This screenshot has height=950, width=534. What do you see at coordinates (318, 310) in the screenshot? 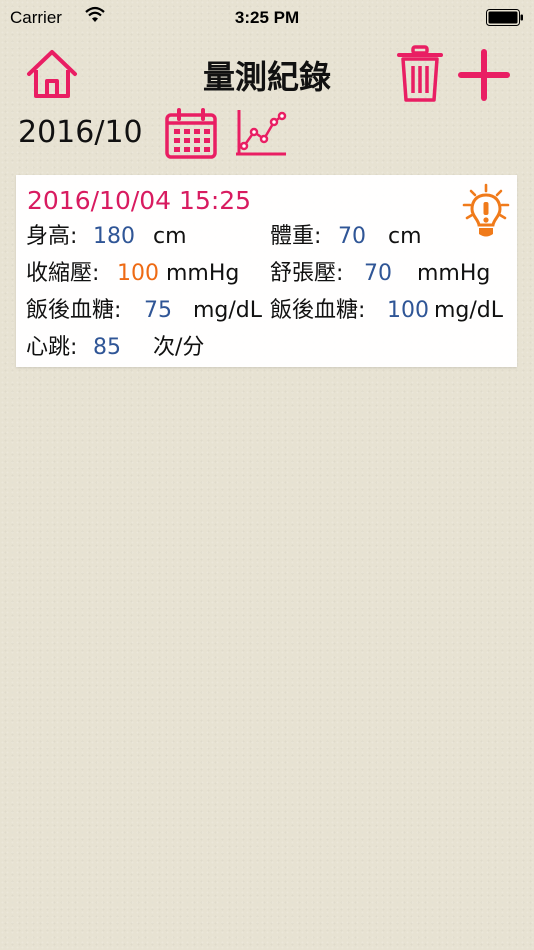
I see `glucose-2-label: 飯後血糖:` at bounding box center [318, 310].